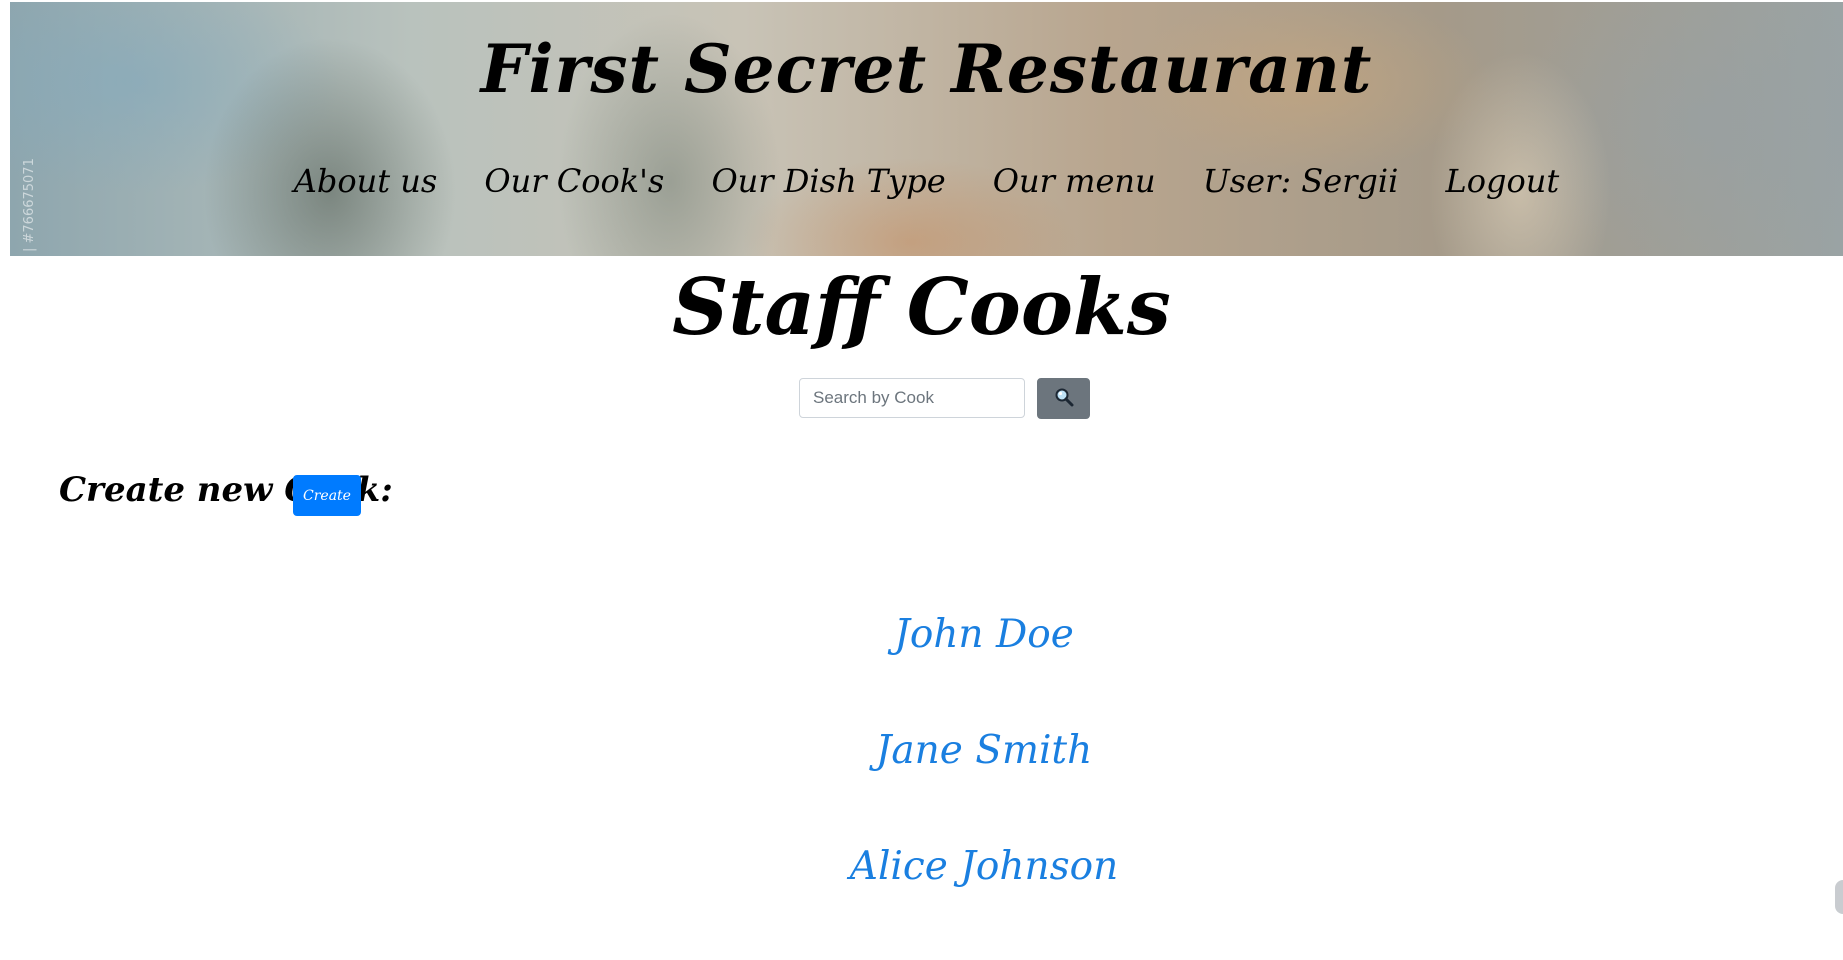  What do you see at coordinates (1301, 181) in the screenshot?
I see `nav-user-profile: User: Sergii` at bounding box center [1301, 181].